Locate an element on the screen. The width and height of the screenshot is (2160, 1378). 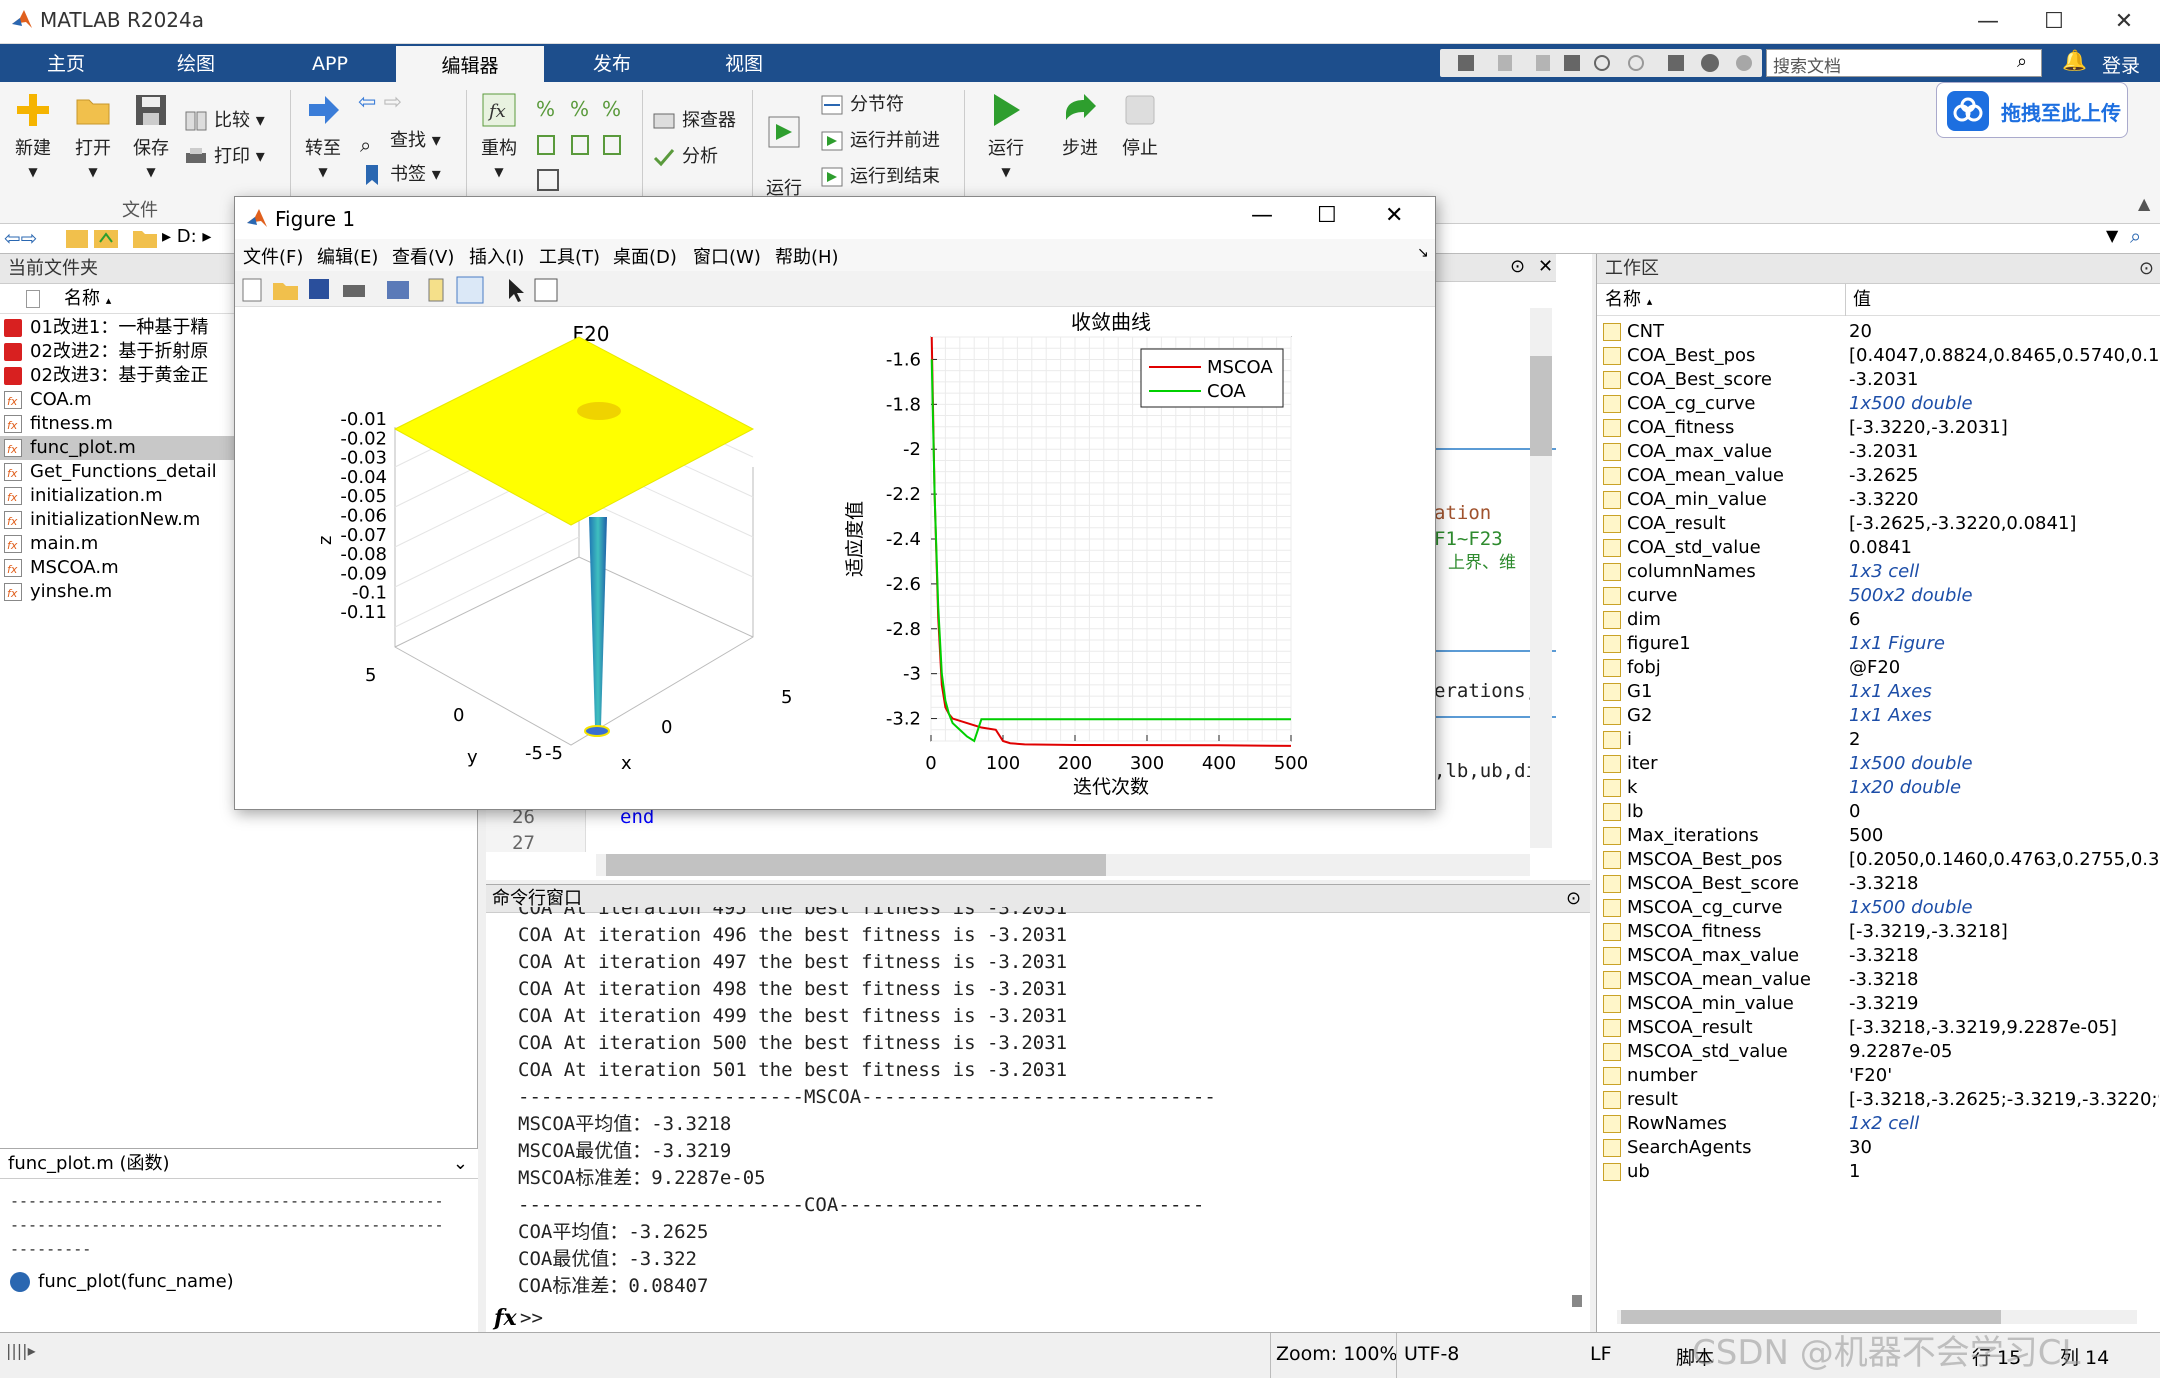
maximize-button: ☐ is located at coordinates (2054, 22).